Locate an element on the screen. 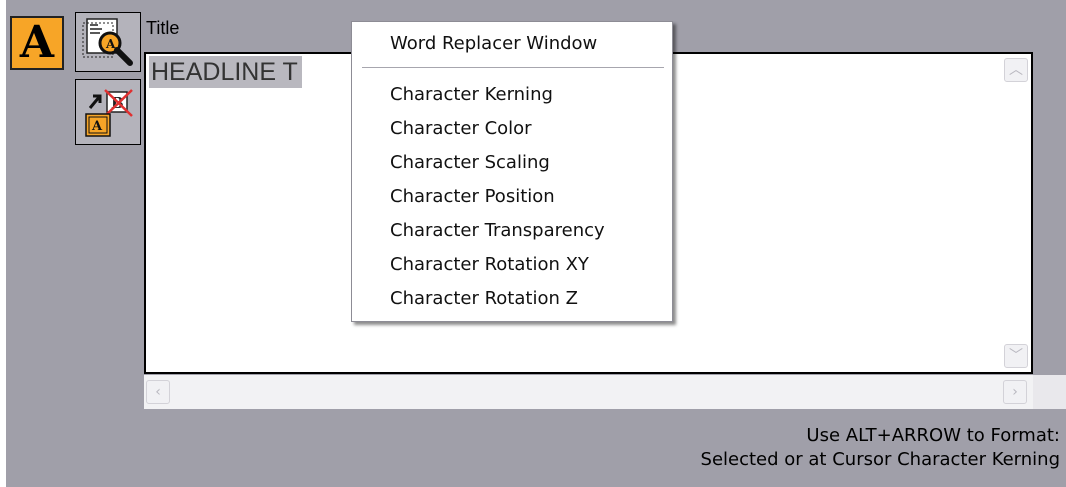 The height and width of the screenshot is (487, 1066). menu-item-character-color: Character Color is located at coordinates (461, 128).